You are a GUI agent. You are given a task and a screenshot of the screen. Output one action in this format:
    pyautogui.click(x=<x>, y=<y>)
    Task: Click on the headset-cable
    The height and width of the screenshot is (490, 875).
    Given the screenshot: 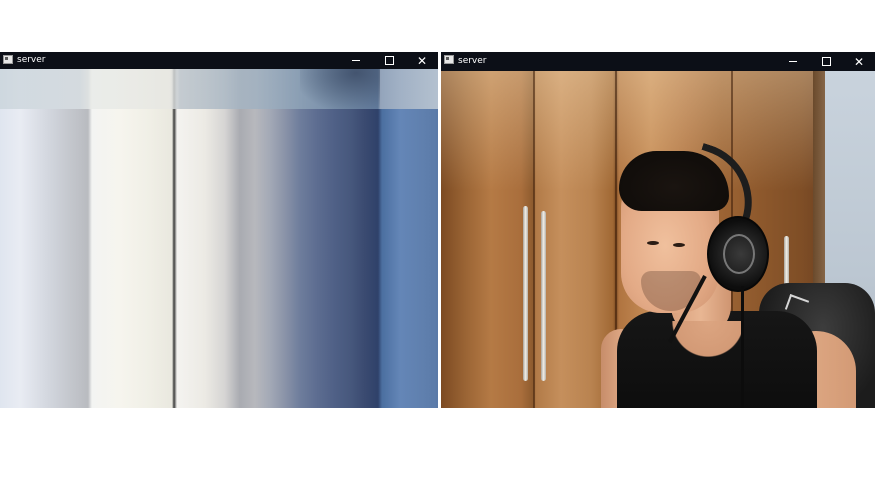 What is the action you would take?
    pyautogui.click(x=742, y=347)
    